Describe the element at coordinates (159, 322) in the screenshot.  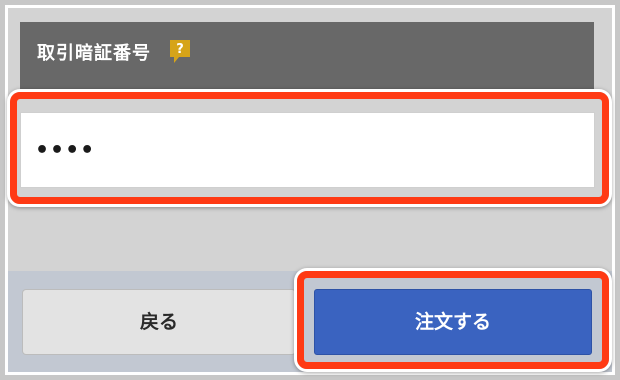
I see `back-button: 戻る` at that location.